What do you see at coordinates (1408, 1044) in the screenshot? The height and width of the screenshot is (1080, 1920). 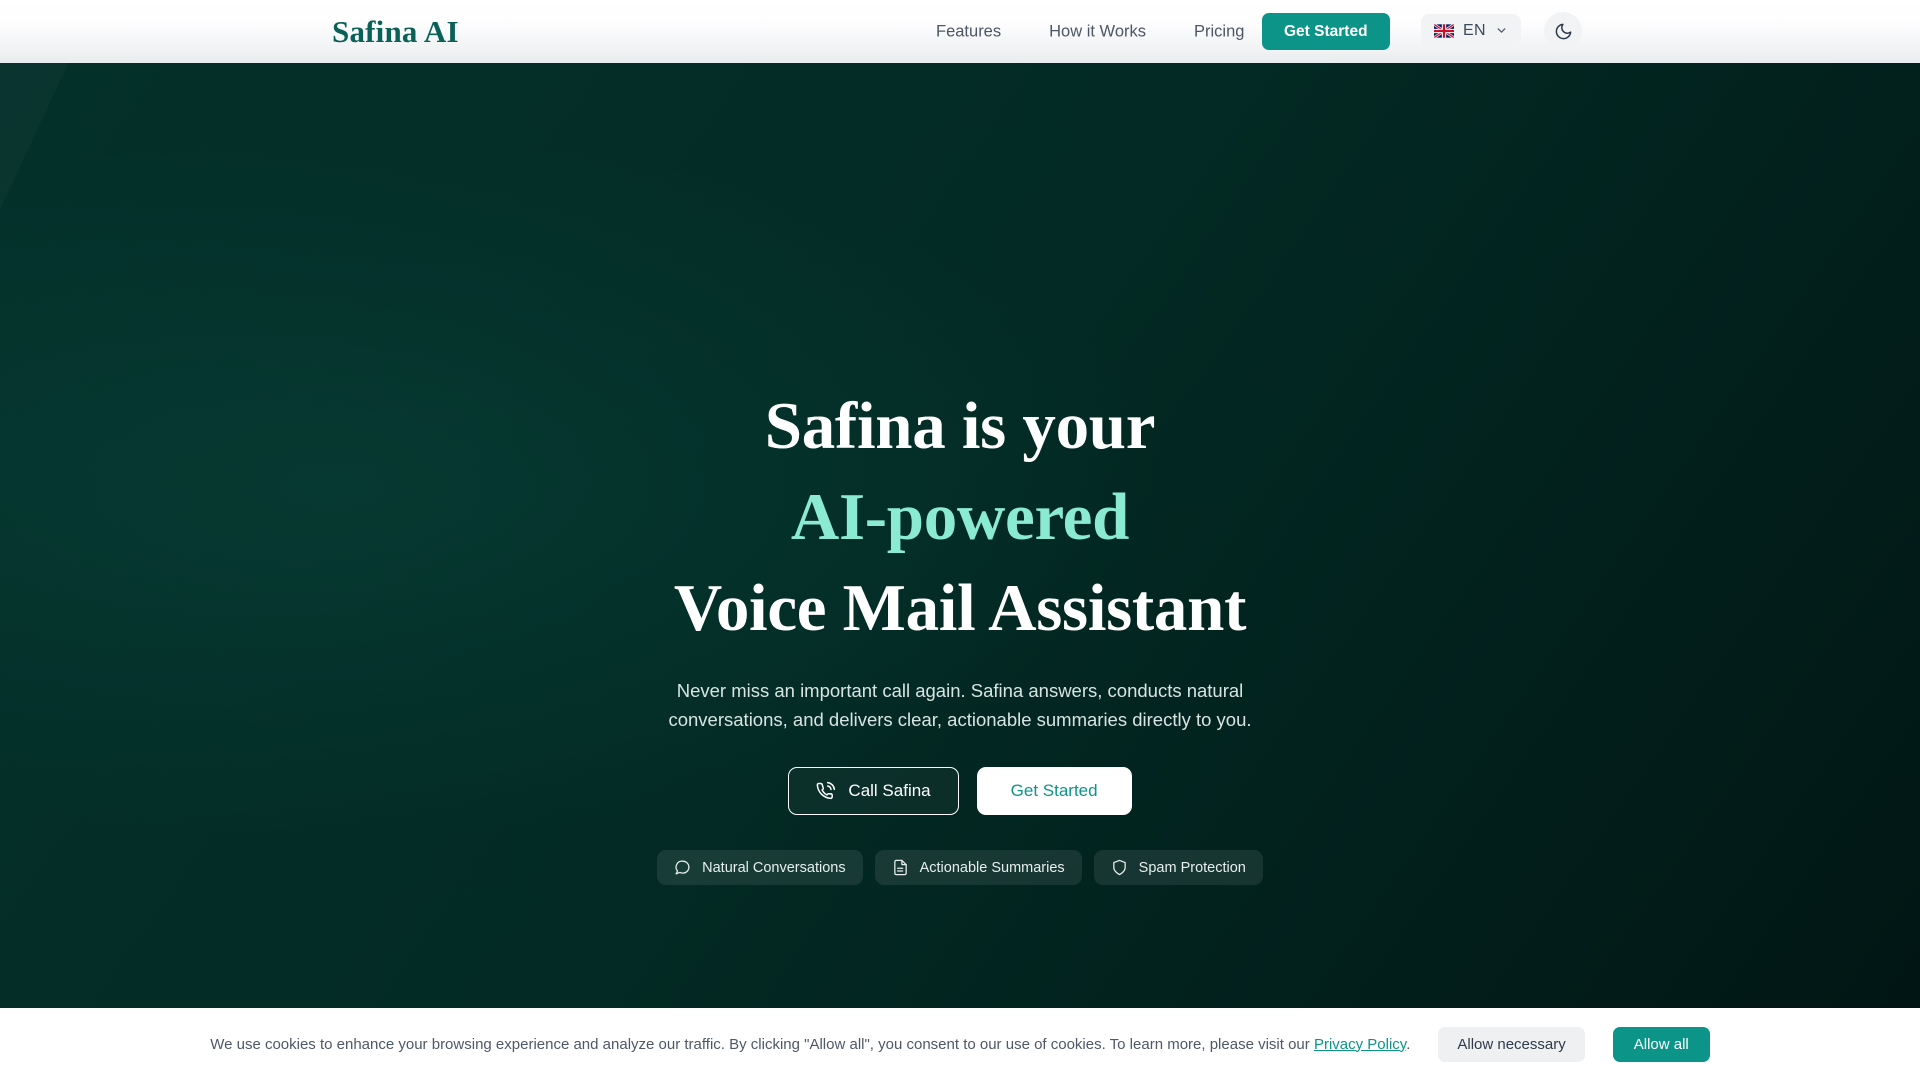 I see `cookie-text-after-link: .` at bounding box center [1408, 1044].